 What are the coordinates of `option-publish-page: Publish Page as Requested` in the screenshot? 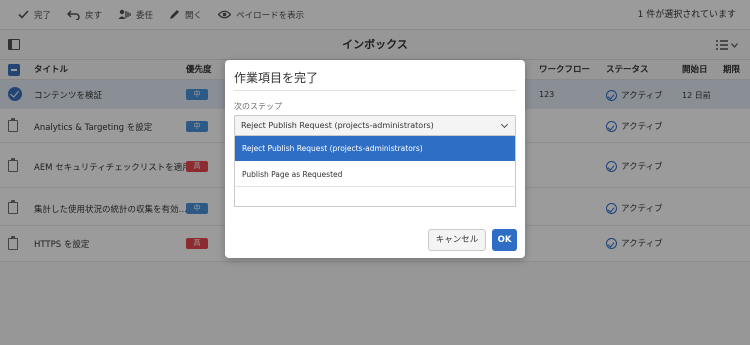 It's located at (375, 174).